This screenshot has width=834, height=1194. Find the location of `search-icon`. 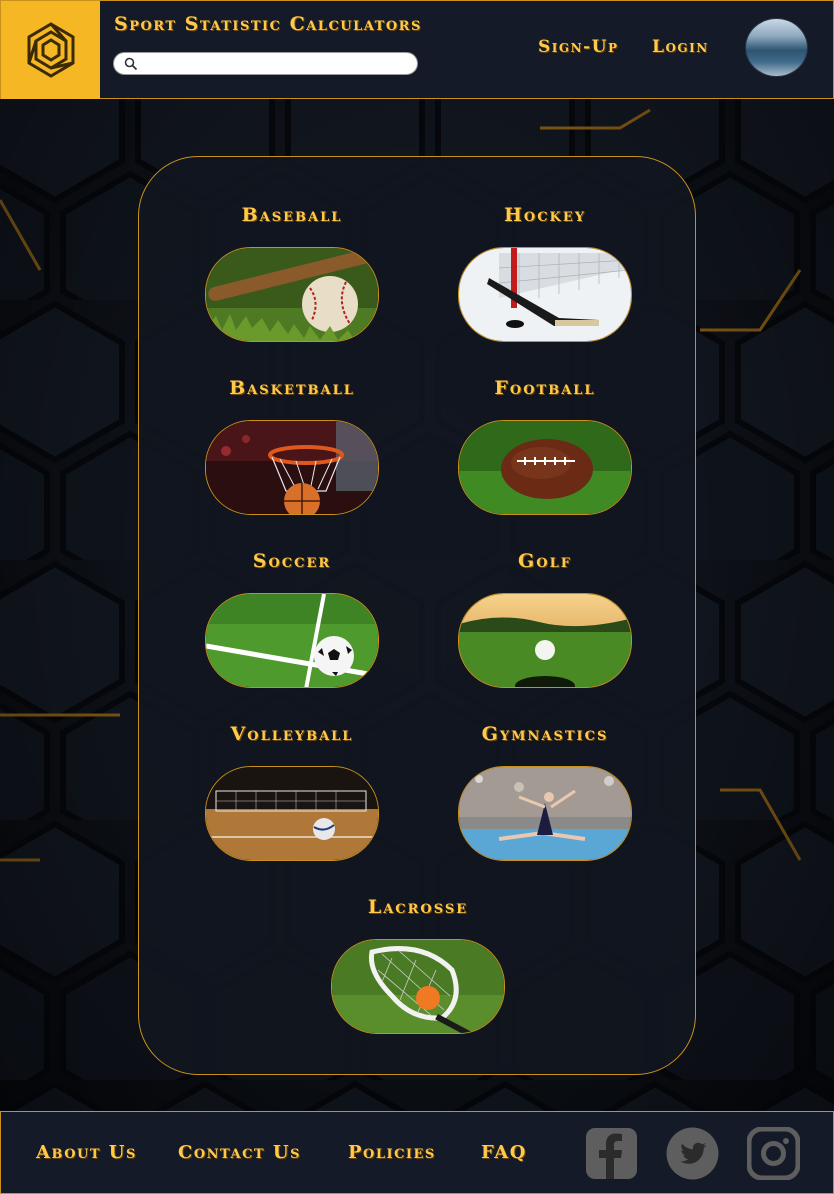

search-icon is located at coordinates (131, 63).